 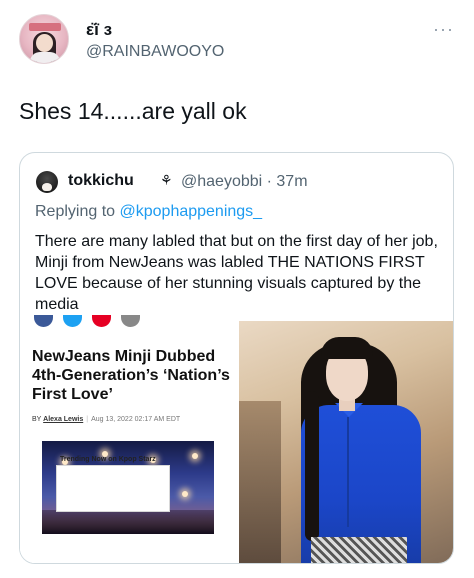 What do you see at coordinates (237, 40) in the screenshot?
I see `tweet-header: ε̈ї з @RAINBAWOOYO ···` at bounding box center [237, 40].